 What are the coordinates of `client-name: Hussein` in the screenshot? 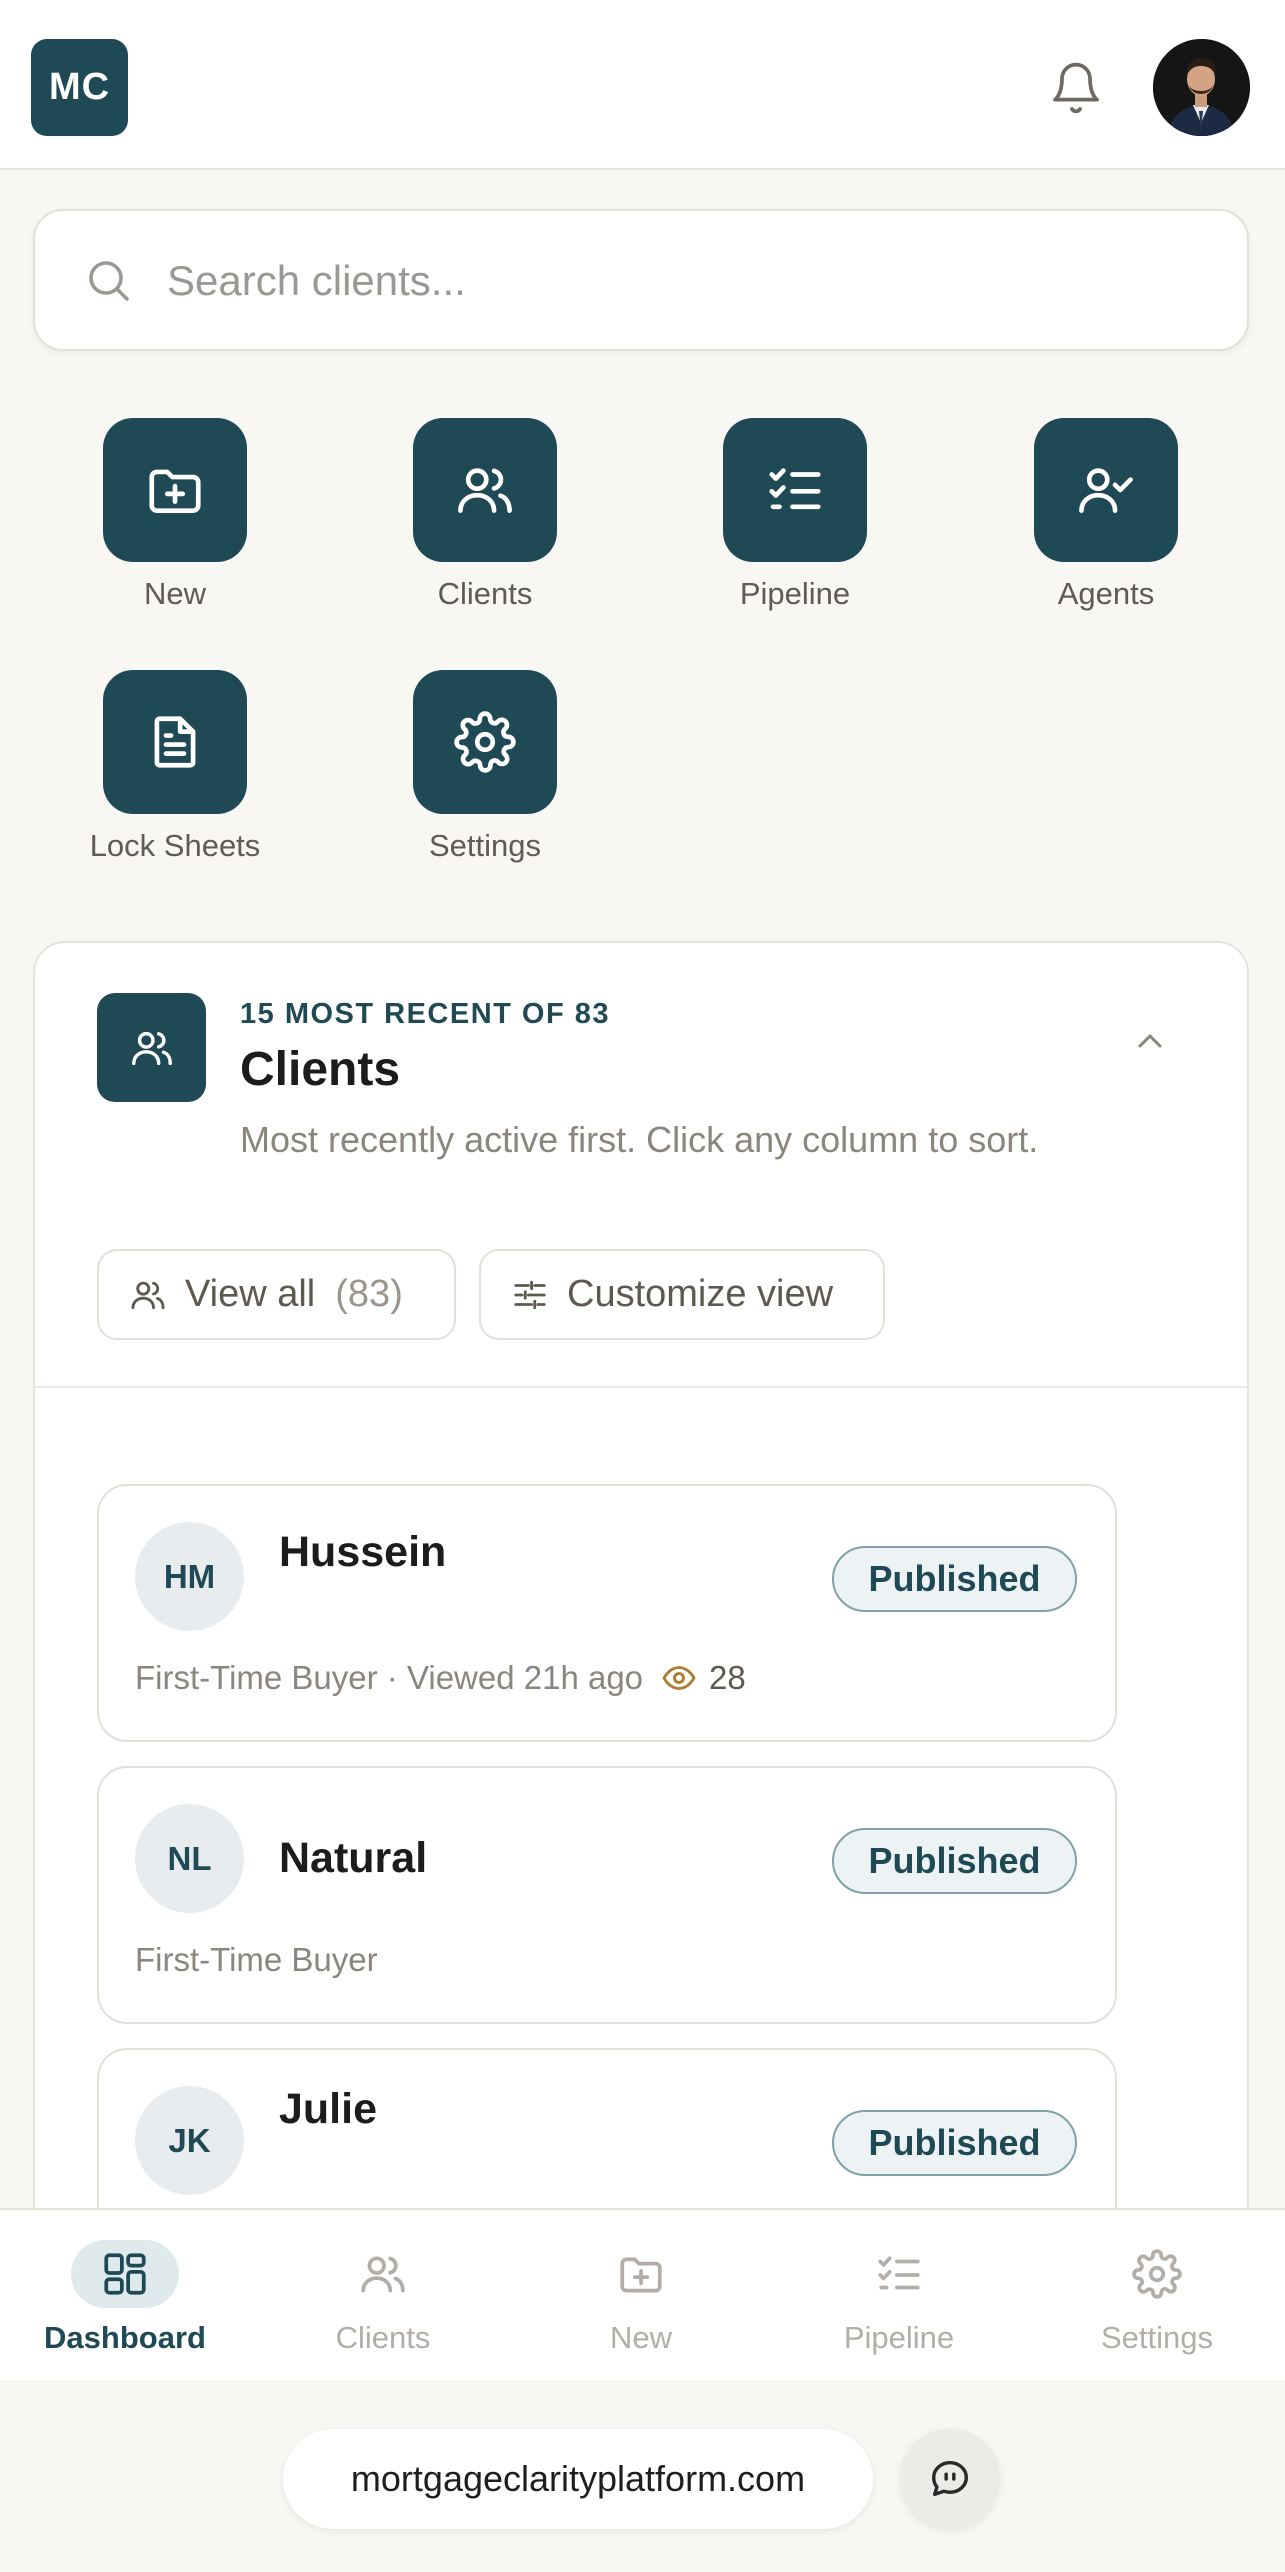 It's located at (363, 1552).